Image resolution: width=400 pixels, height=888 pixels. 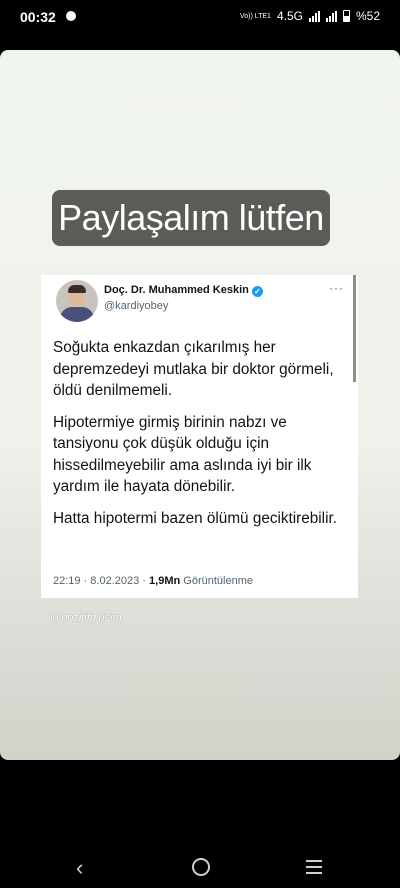 What do you see at coordinates (255, 16) in the screenshot?
I see `volte-label: Vo)) LTE1` at bounding box center [255, 16].